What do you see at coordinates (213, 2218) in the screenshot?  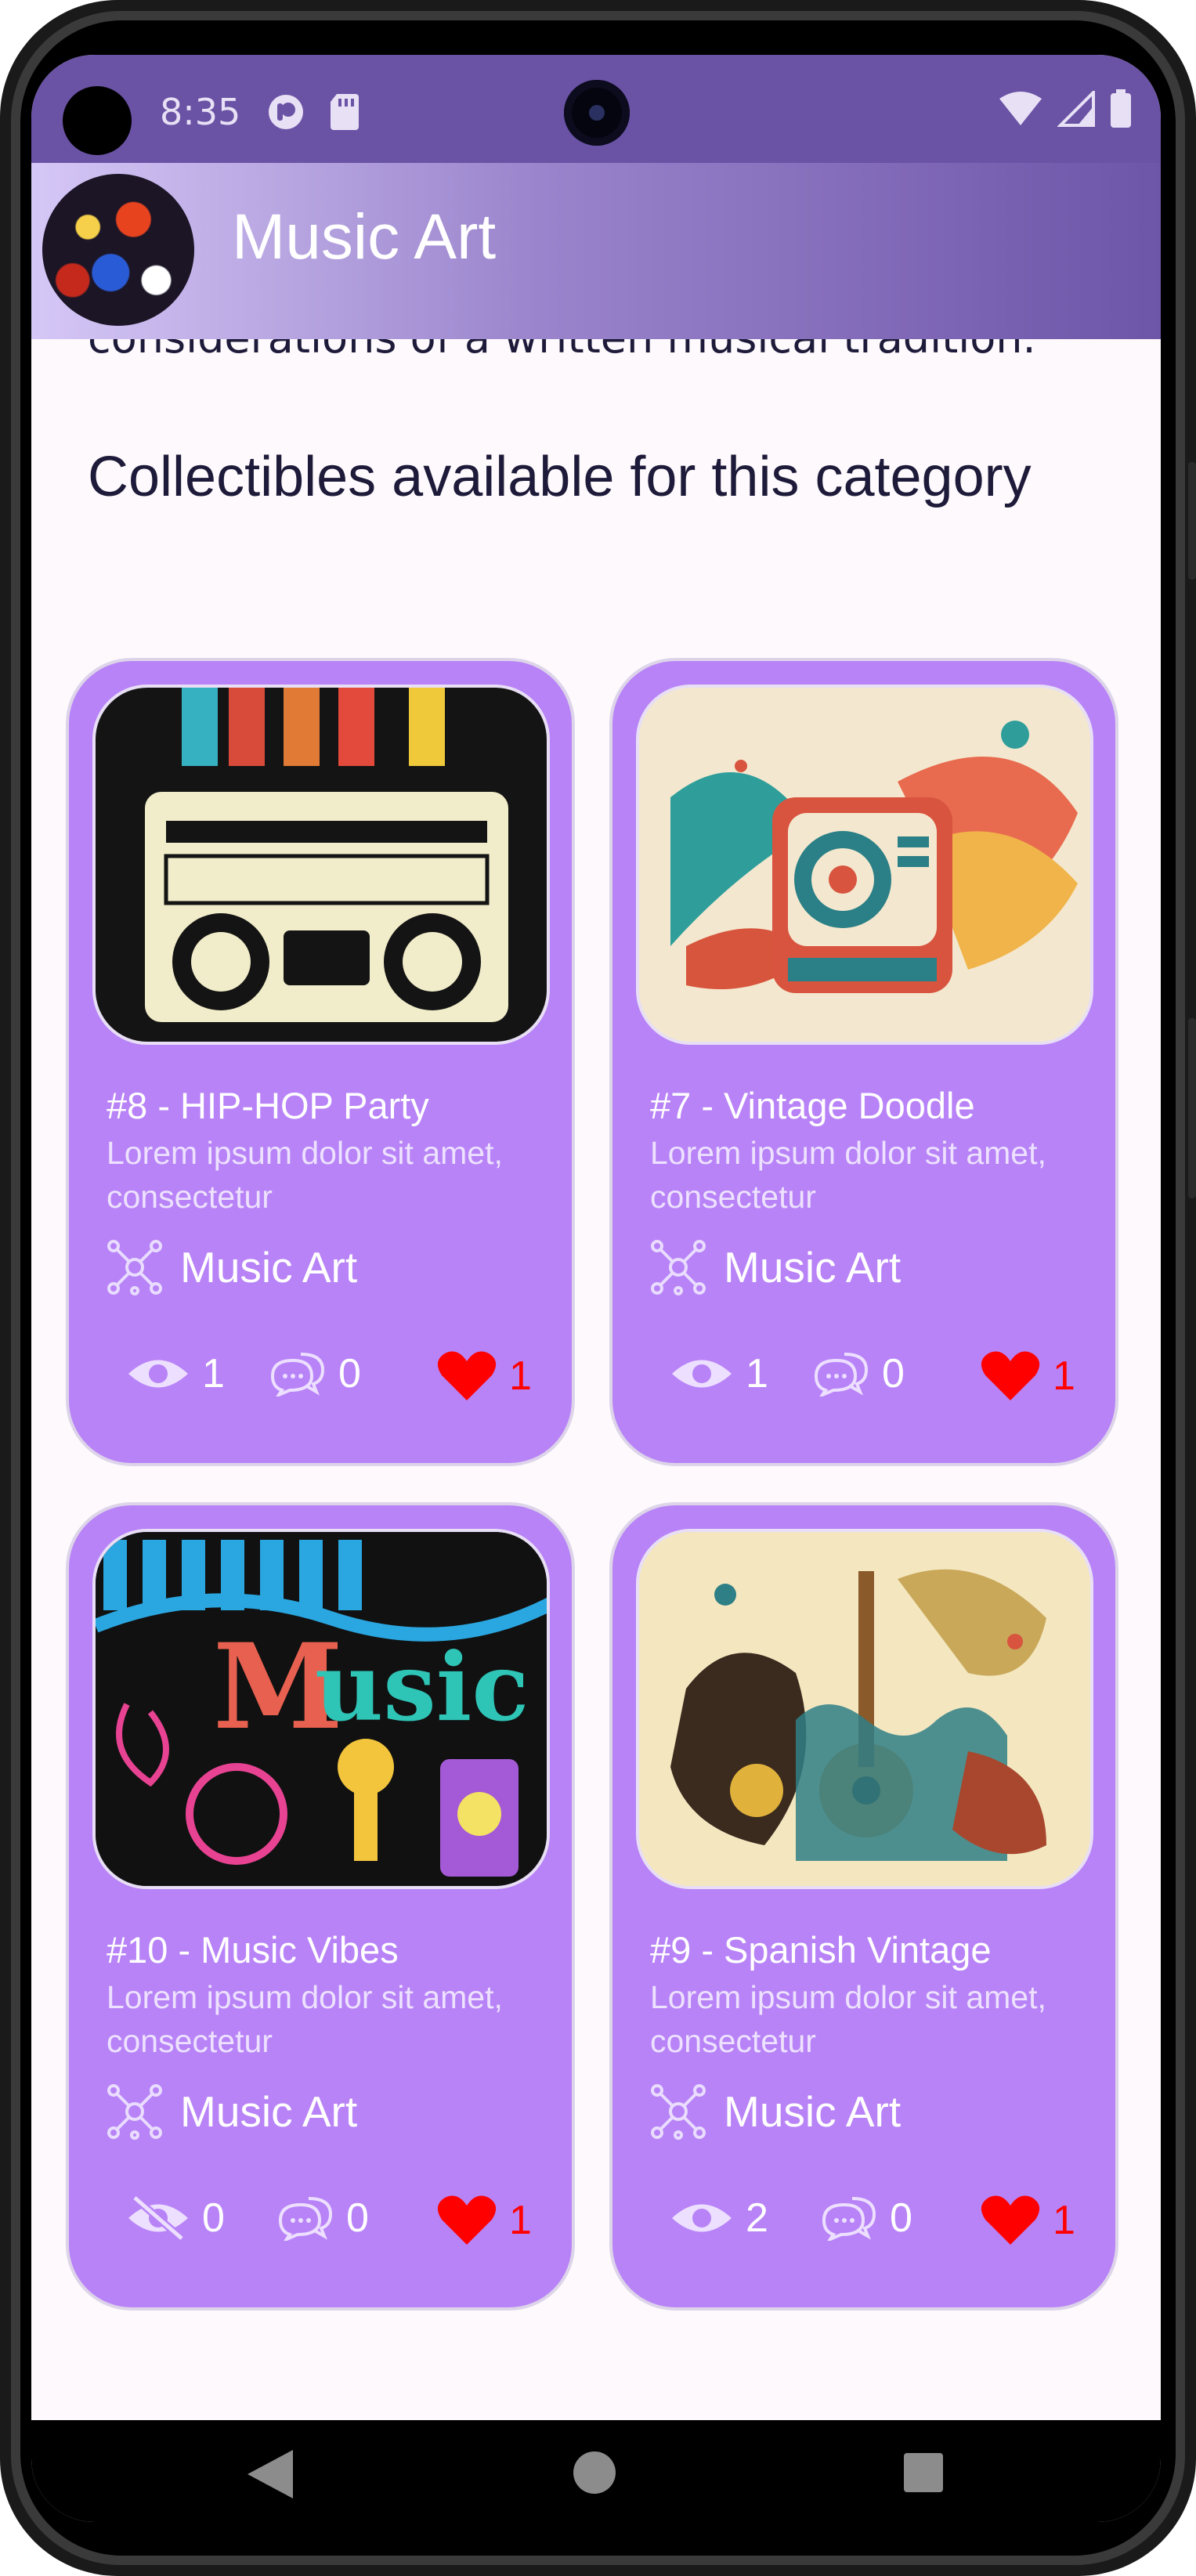 I see `views-count: 0` at bounding box center [213, 2218].